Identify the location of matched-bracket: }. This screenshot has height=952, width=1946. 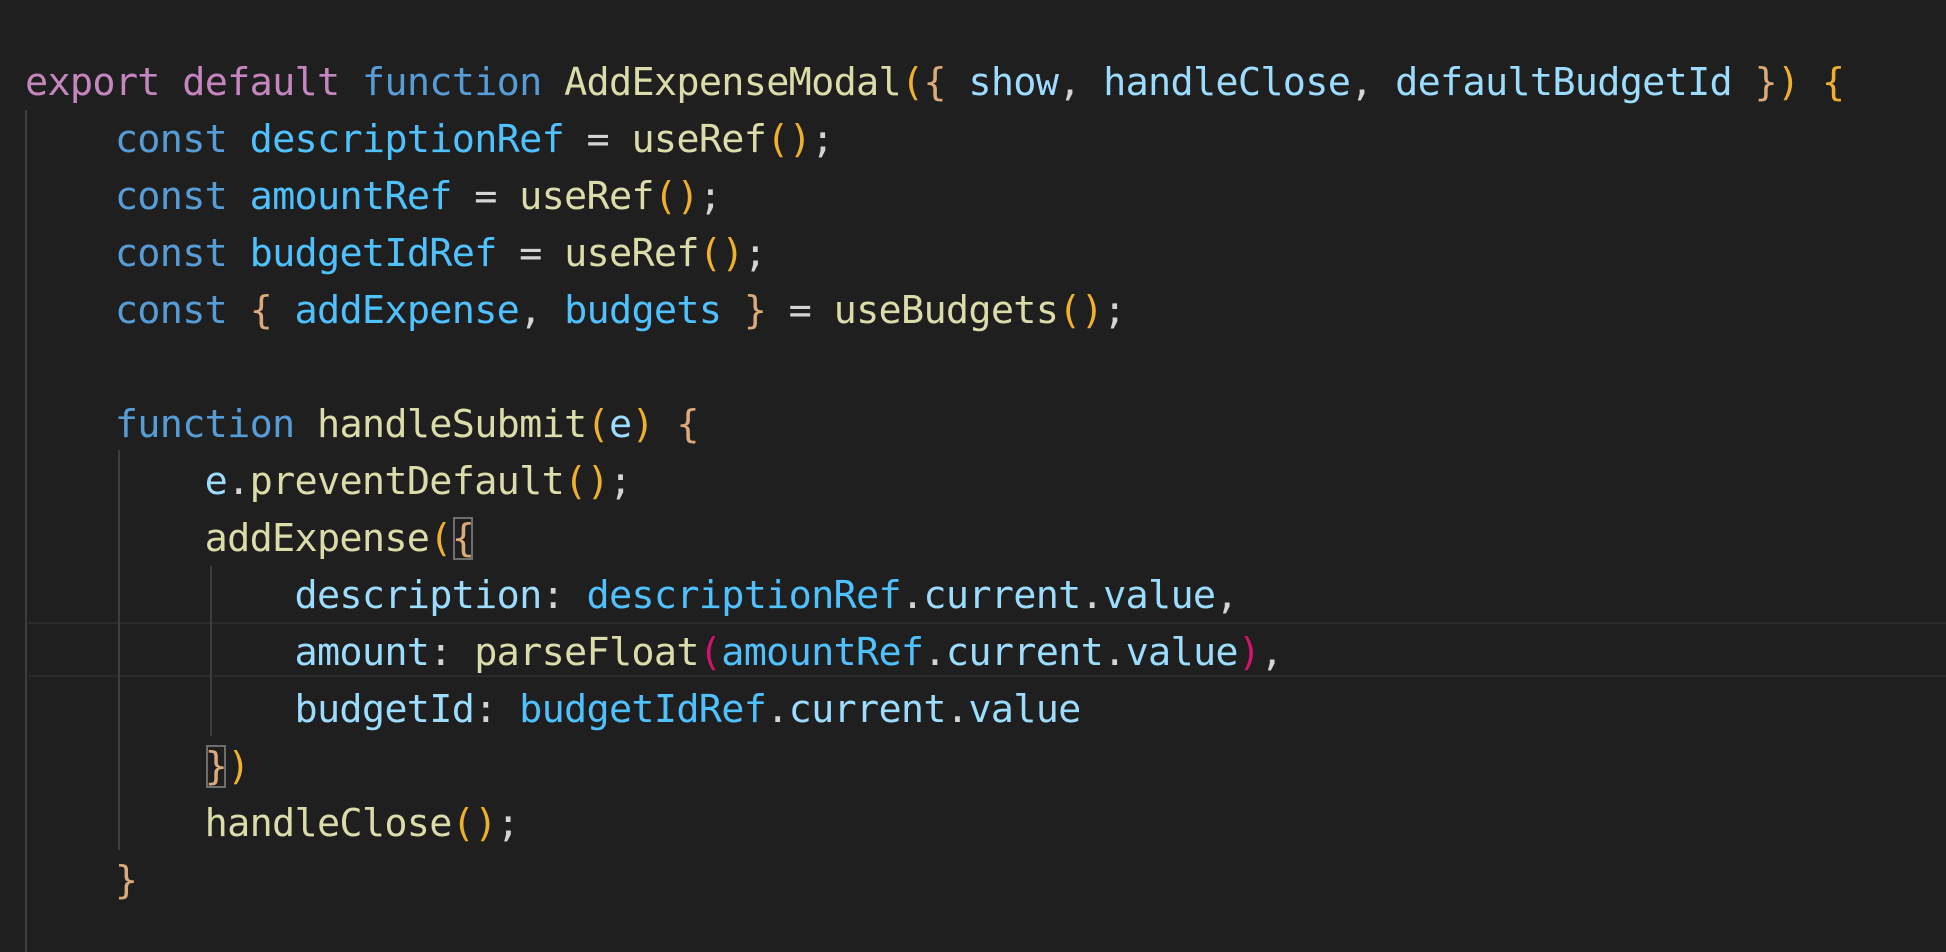
(216, 766).